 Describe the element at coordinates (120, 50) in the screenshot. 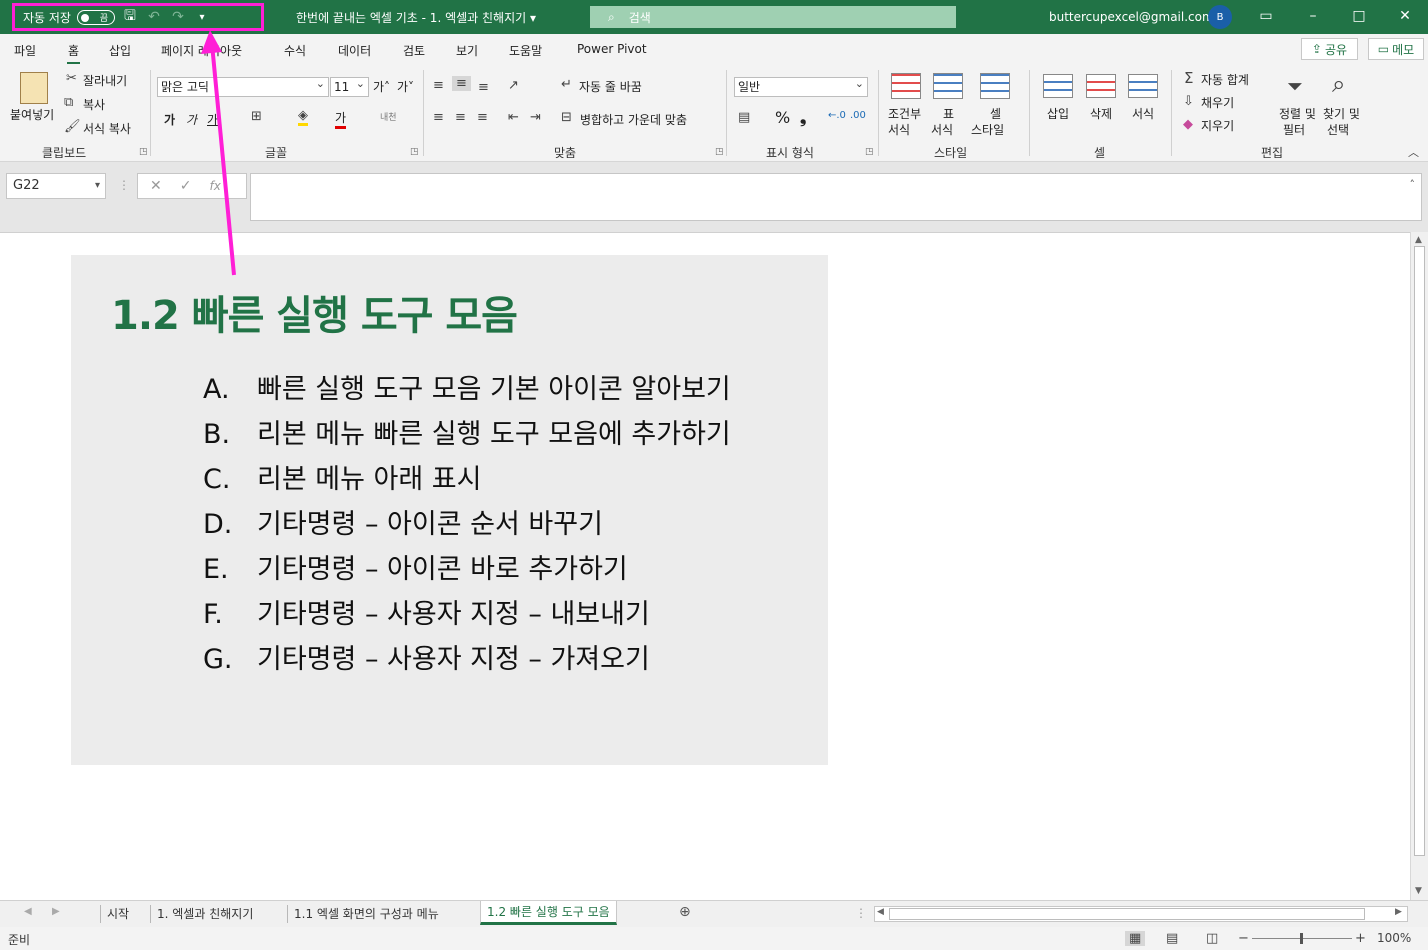

I see `tab-insert: 삽입` at that location.